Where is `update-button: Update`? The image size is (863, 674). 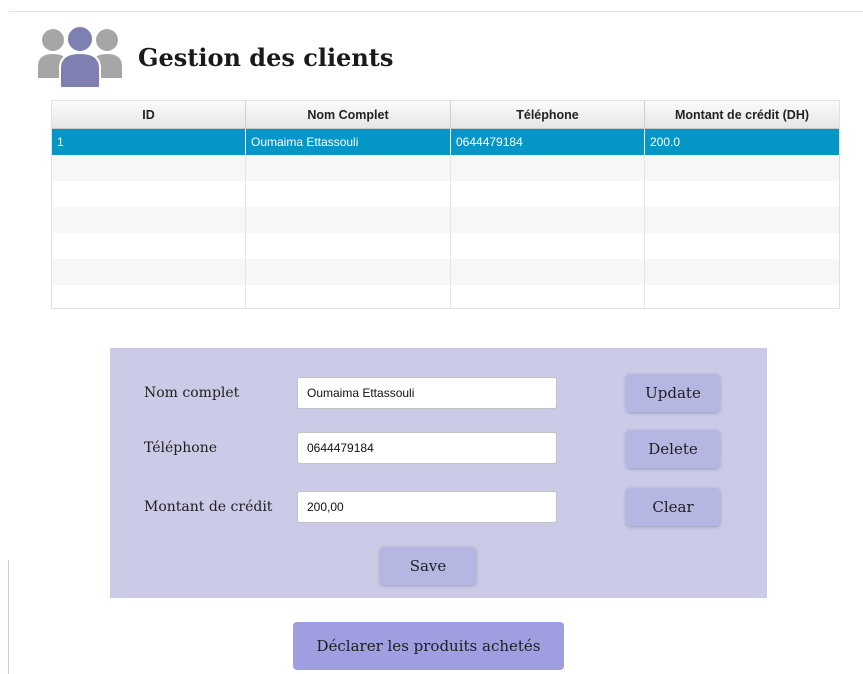
update-button: Update is located at coordinates (673, 393).